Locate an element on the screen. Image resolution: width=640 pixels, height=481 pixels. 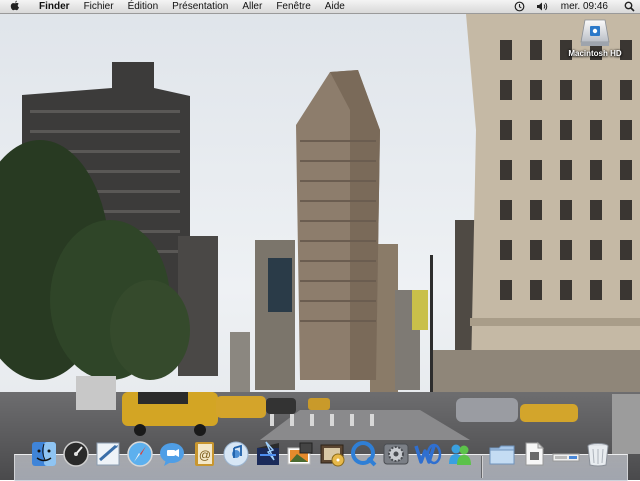
dock-item-finder is located at coordinates (44, 454).